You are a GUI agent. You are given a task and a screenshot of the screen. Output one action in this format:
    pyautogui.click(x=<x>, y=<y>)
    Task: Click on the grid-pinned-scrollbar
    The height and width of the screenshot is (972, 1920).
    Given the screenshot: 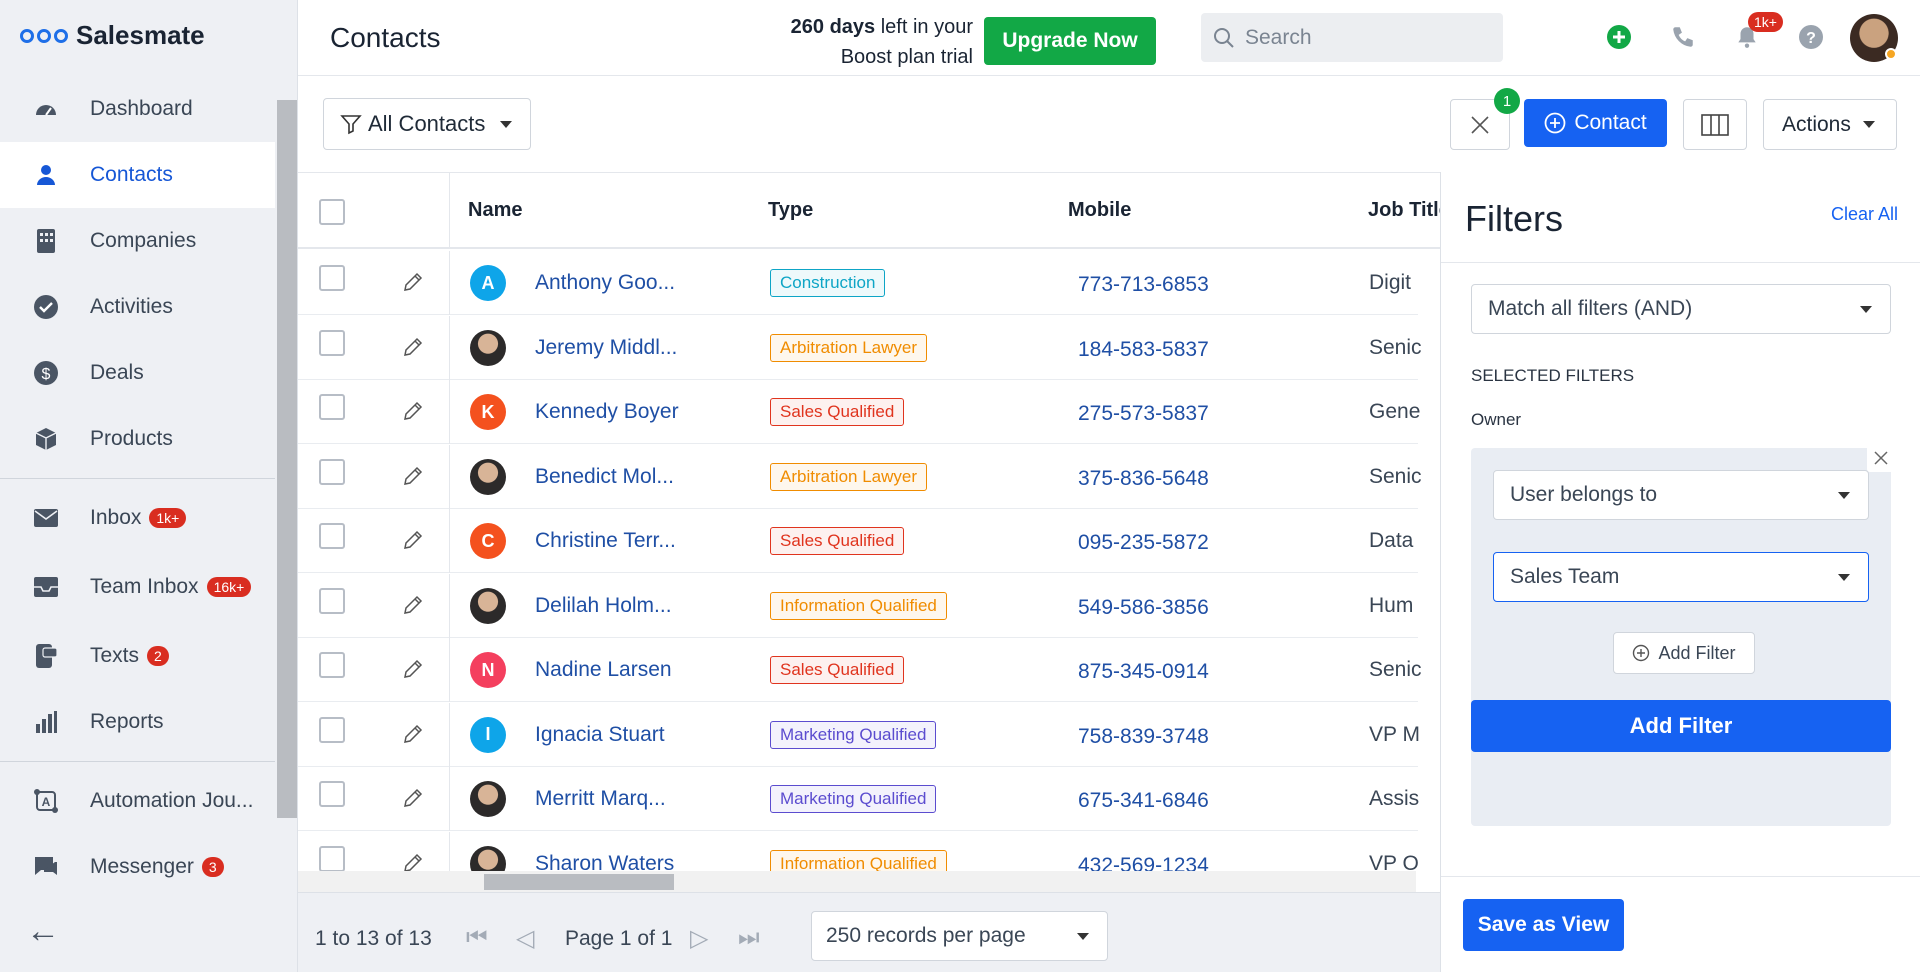 What is the action you would take?
    pyautogui.click(x=378, y=881)
    